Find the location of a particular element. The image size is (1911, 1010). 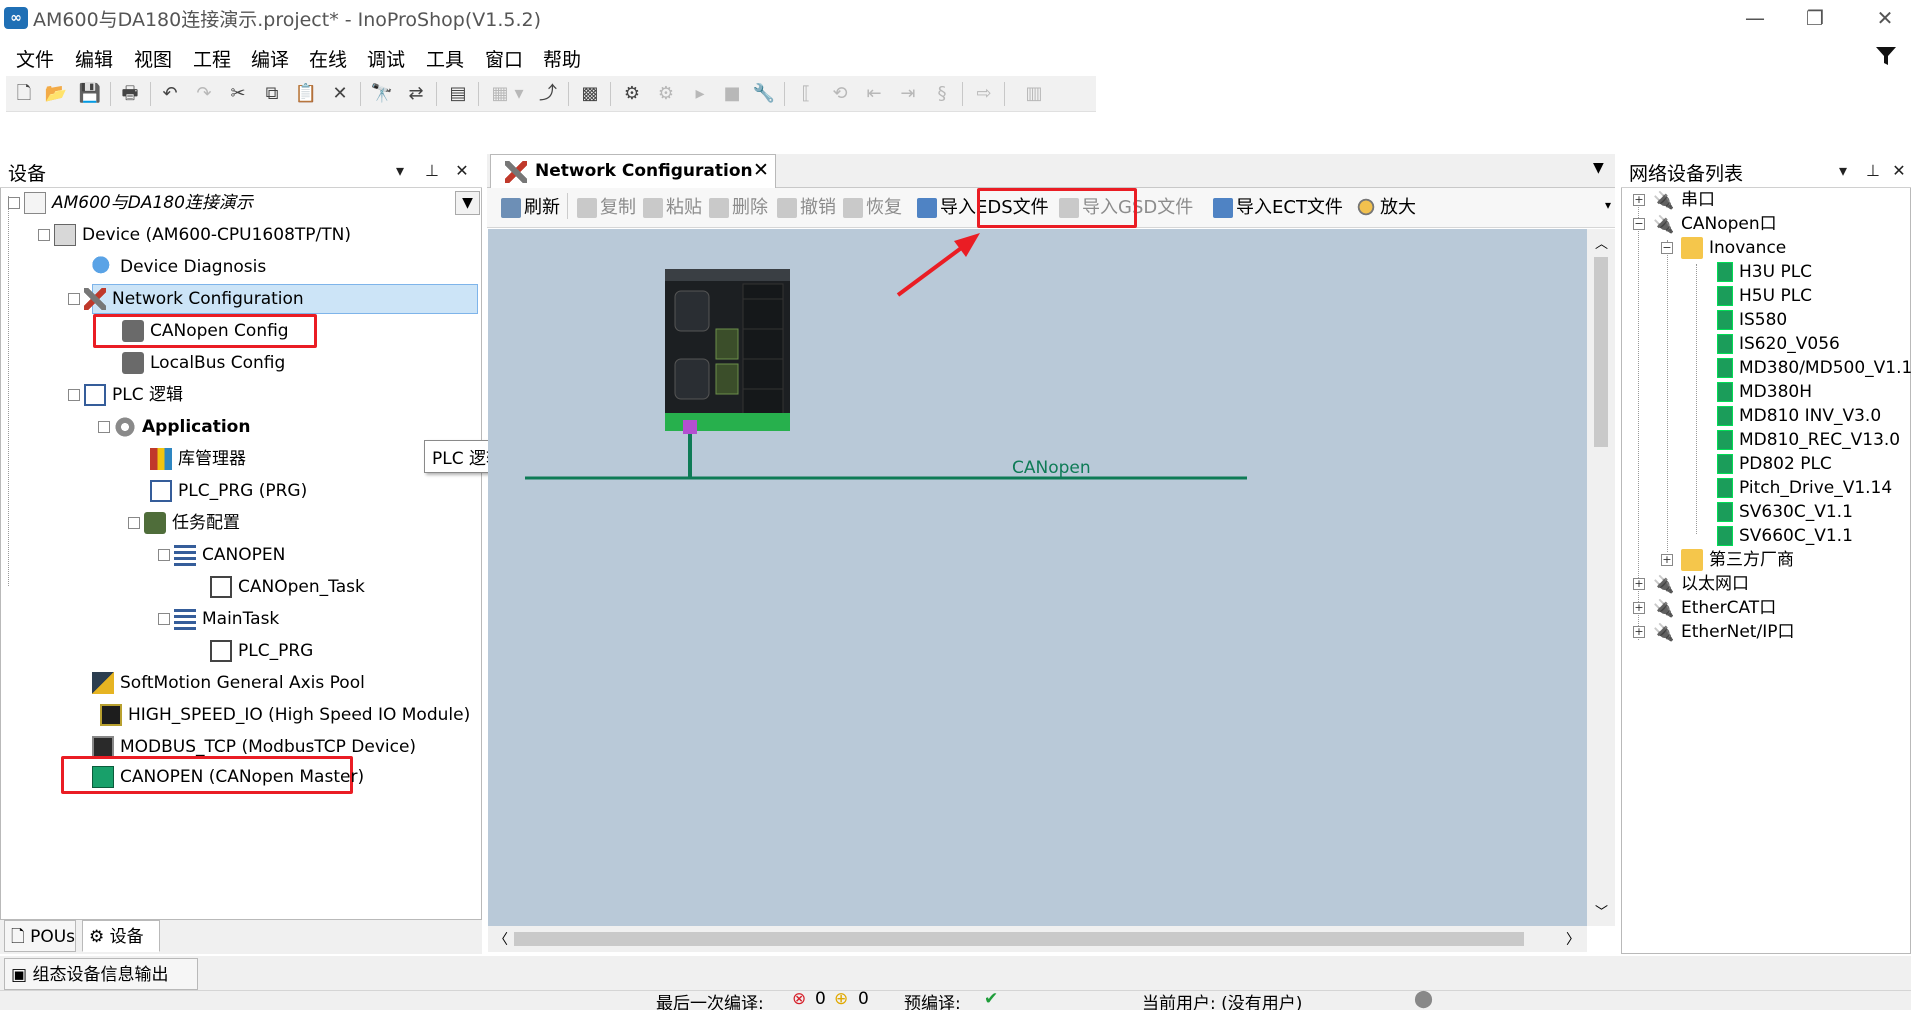

scroll-down-icon: ﹀ is located at coordinates (1601, 910).